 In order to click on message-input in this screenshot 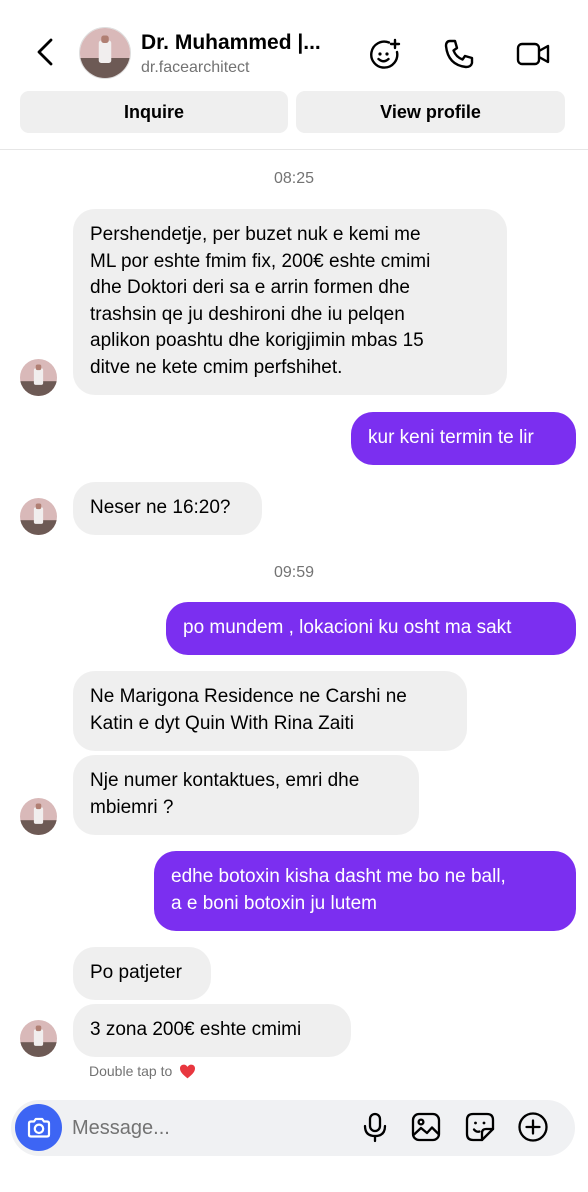, I will do `click(207, 1128)`.